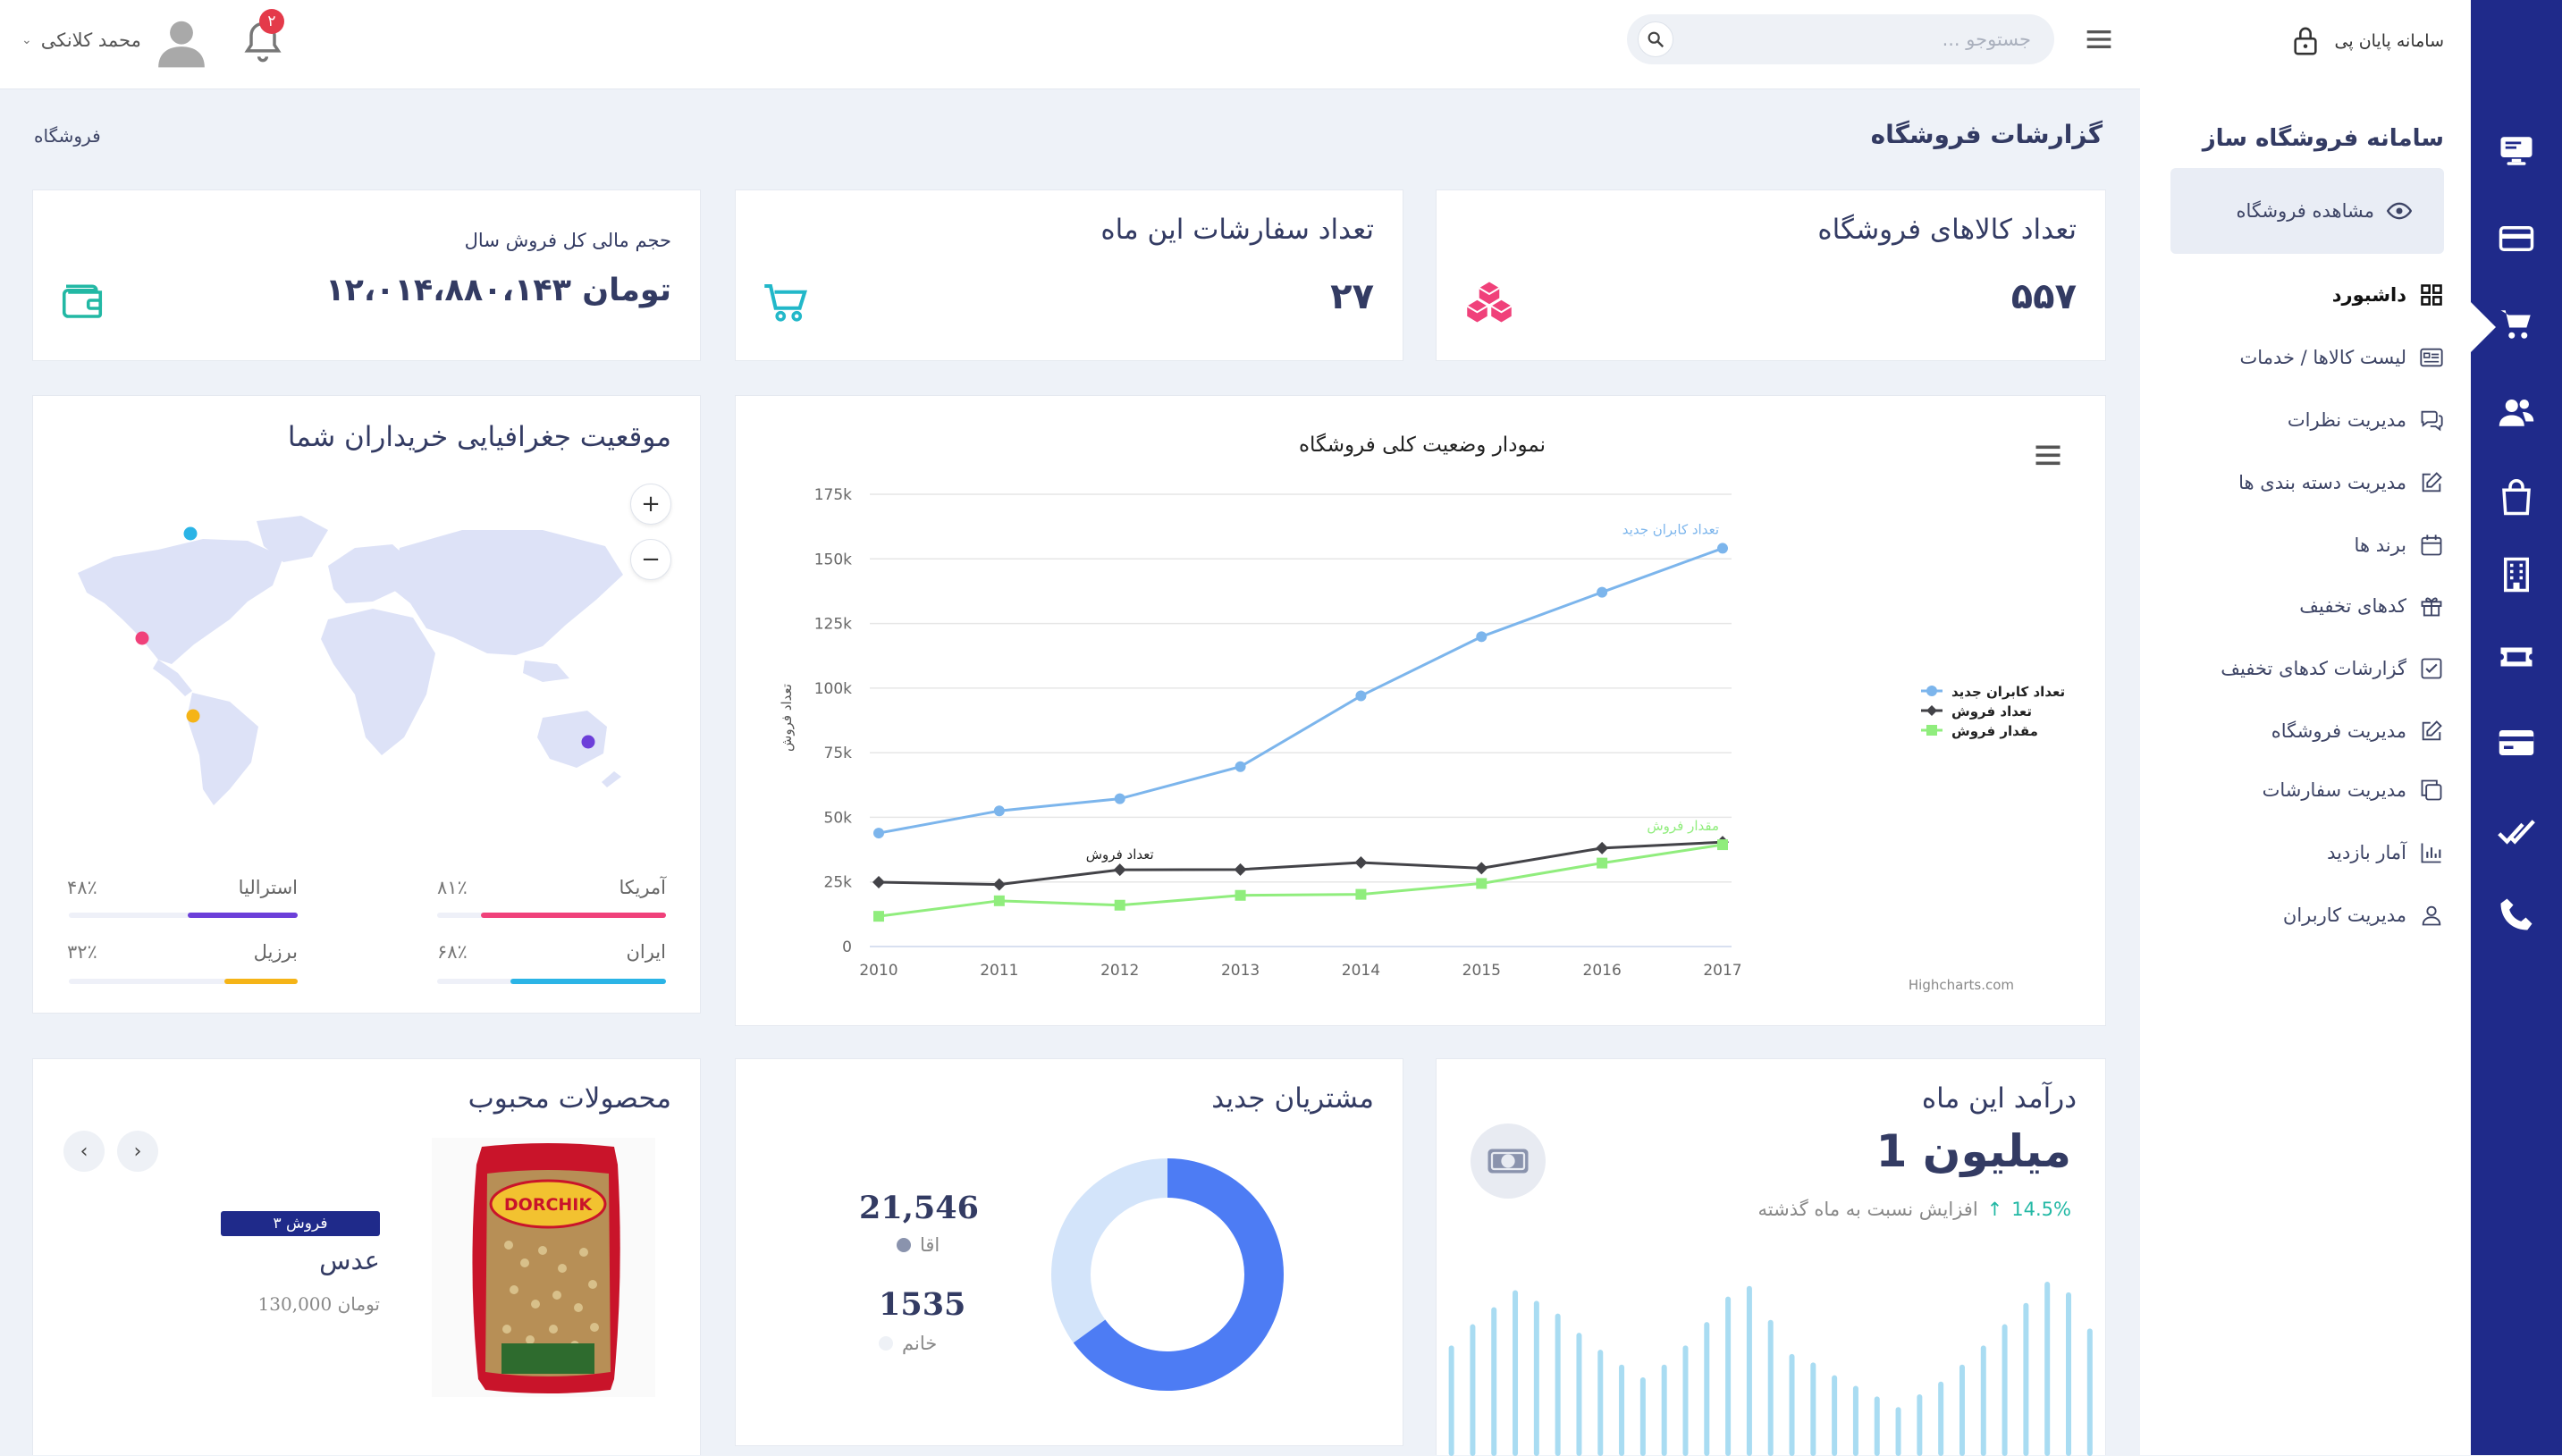  I want to click on users-icon, so click(2516, 412).